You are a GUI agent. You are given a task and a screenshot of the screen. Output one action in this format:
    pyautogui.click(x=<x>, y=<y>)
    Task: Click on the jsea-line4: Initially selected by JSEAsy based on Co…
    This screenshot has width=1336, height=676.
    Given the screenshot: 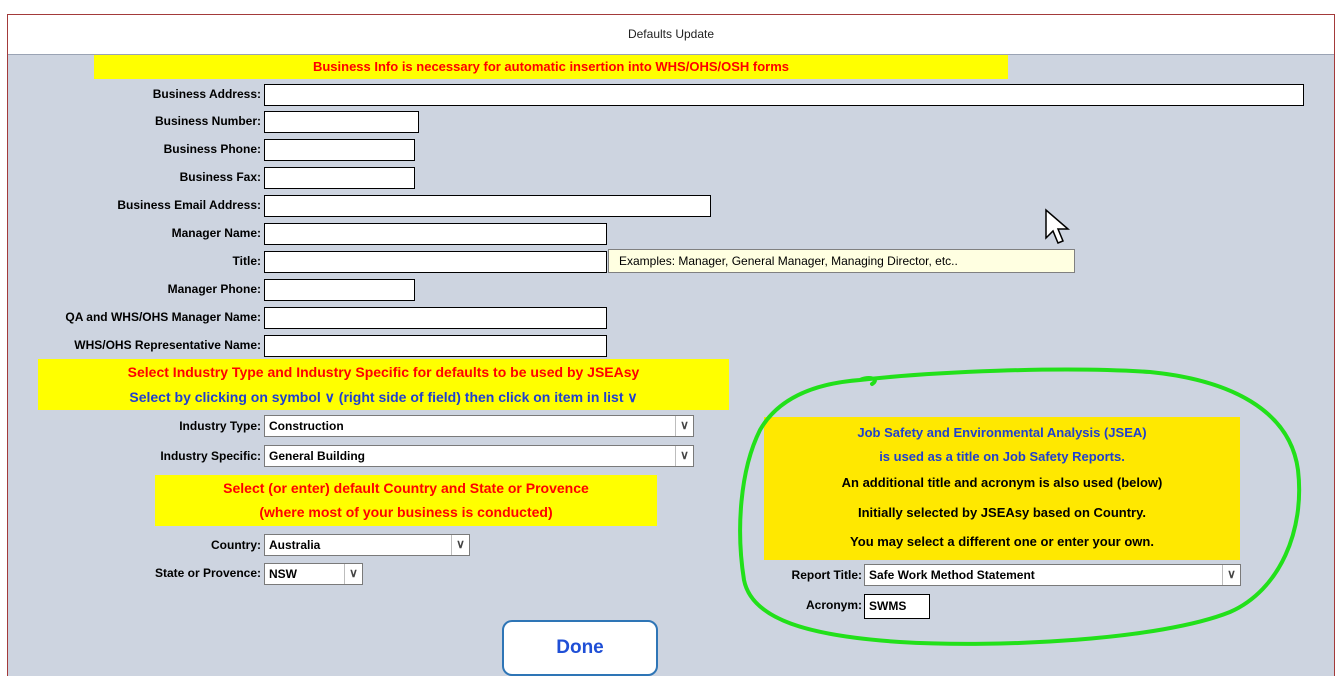 What is the action you would take?
    pyautogui.click(x=1001, y=512)
    